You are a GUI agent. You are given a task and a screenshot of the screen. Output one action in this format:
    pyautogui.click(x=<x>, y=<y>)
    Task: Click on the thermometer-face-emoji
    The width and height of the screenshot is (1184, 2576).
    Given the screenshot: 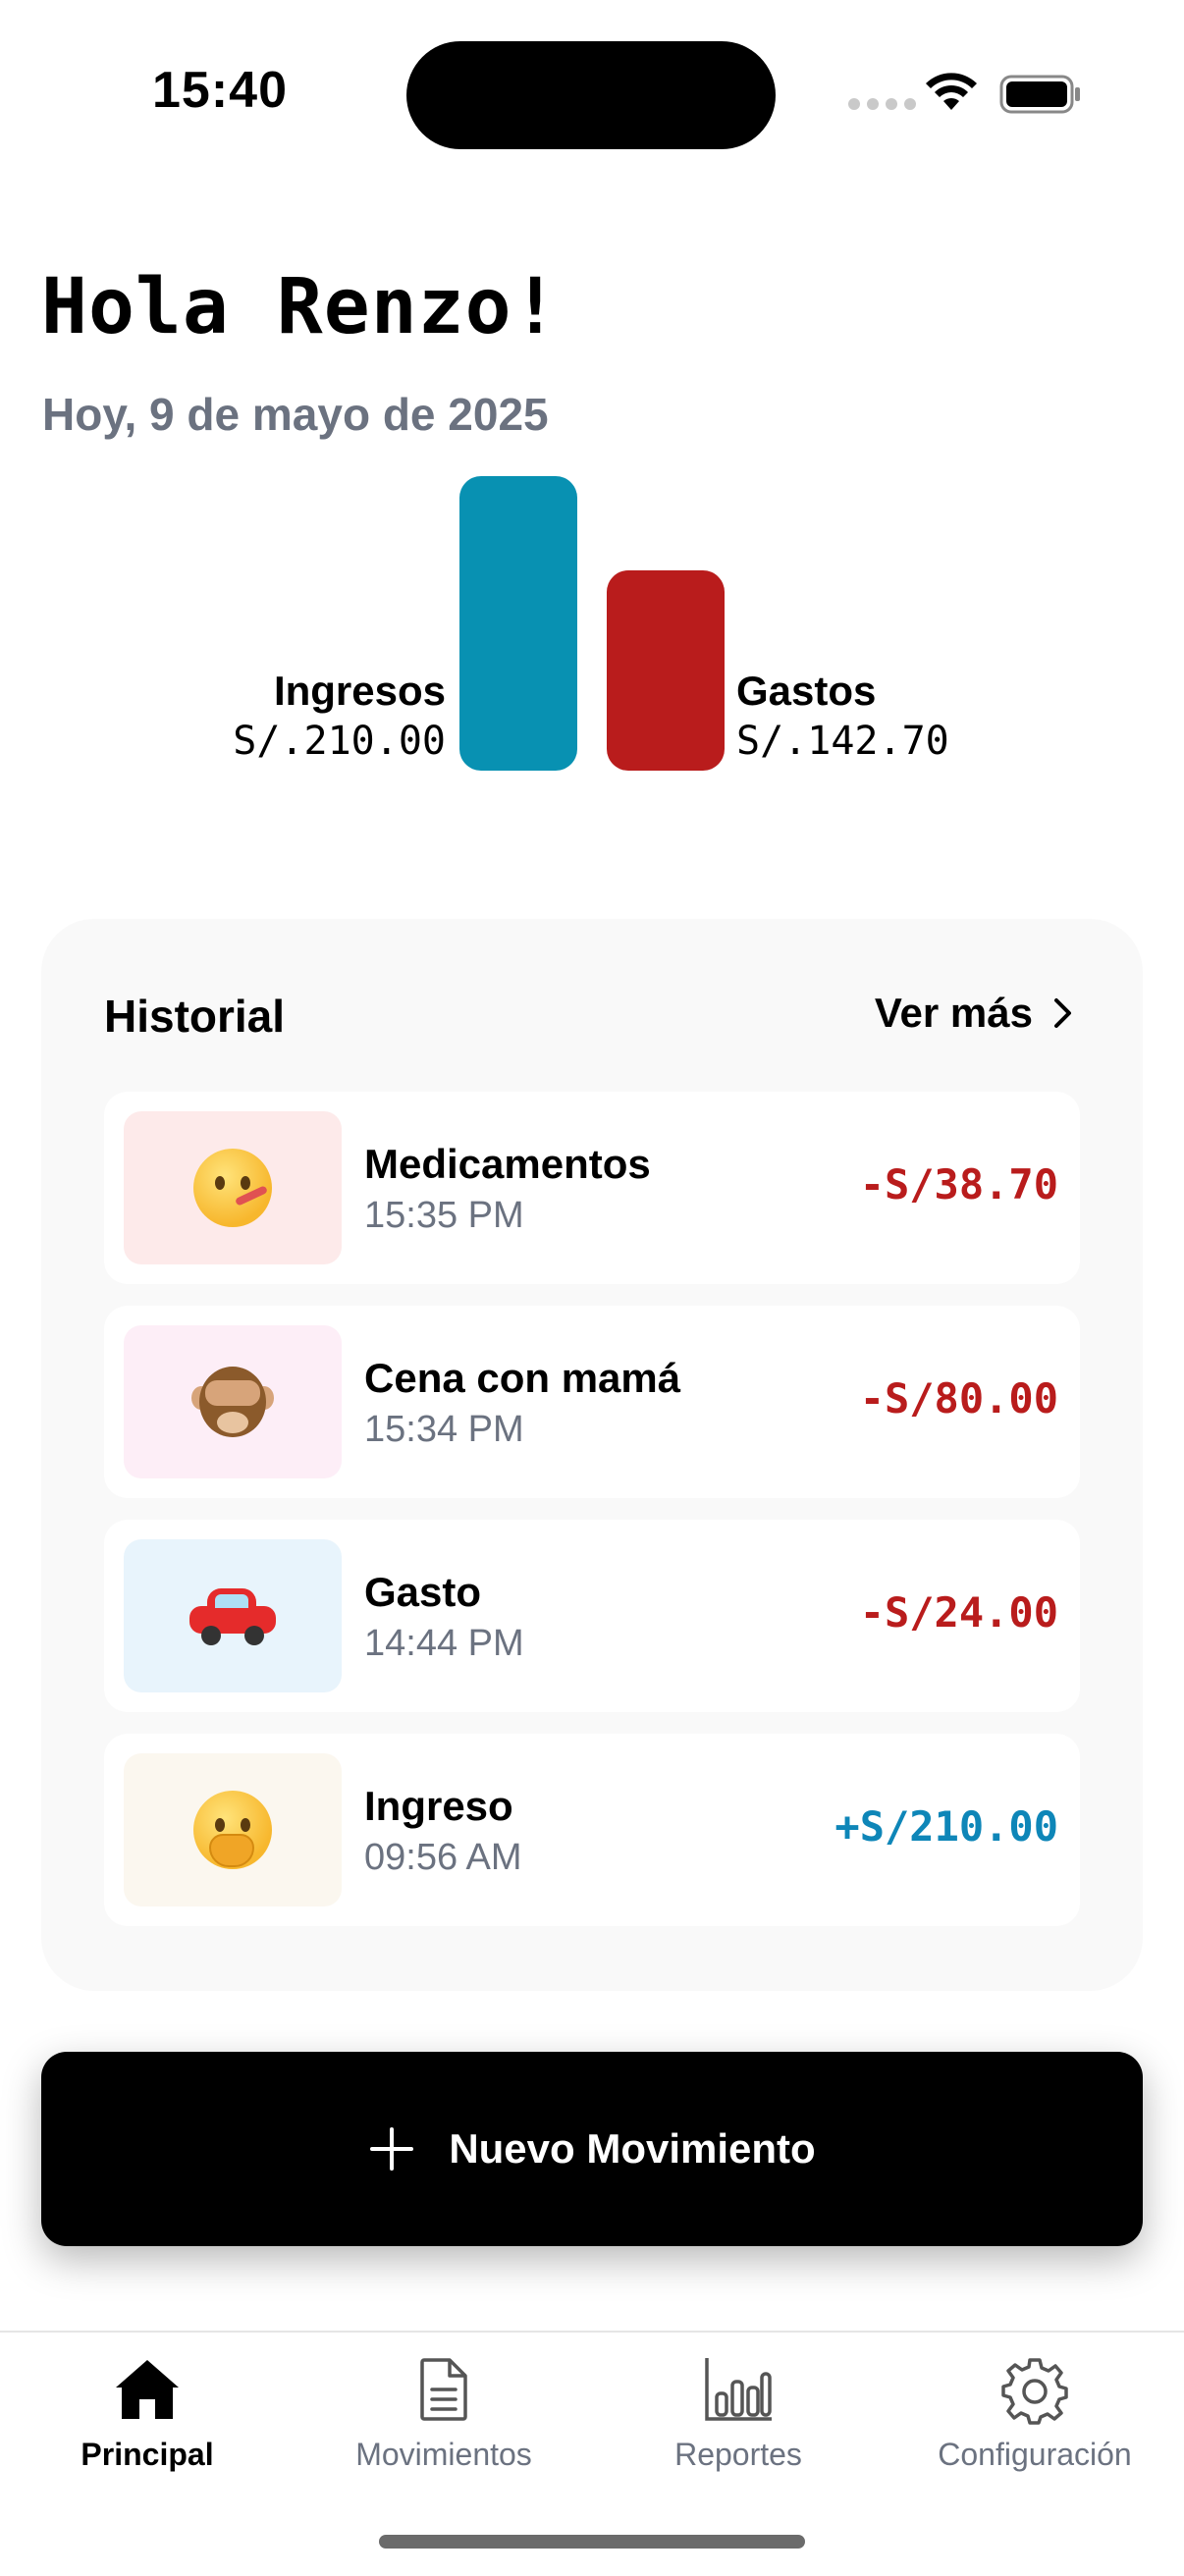 What is the action you would take?
    pyautogui.click(x=232, y=1188)
    